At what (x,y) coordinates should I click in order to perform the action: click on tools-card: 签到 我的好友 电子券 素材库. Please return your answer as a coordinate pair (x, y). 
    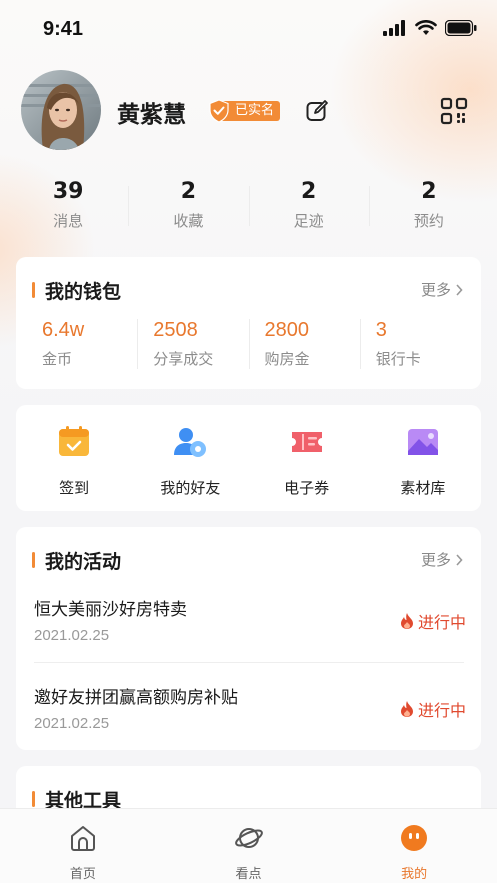
    Looking at the image, I should click on (248, 458).